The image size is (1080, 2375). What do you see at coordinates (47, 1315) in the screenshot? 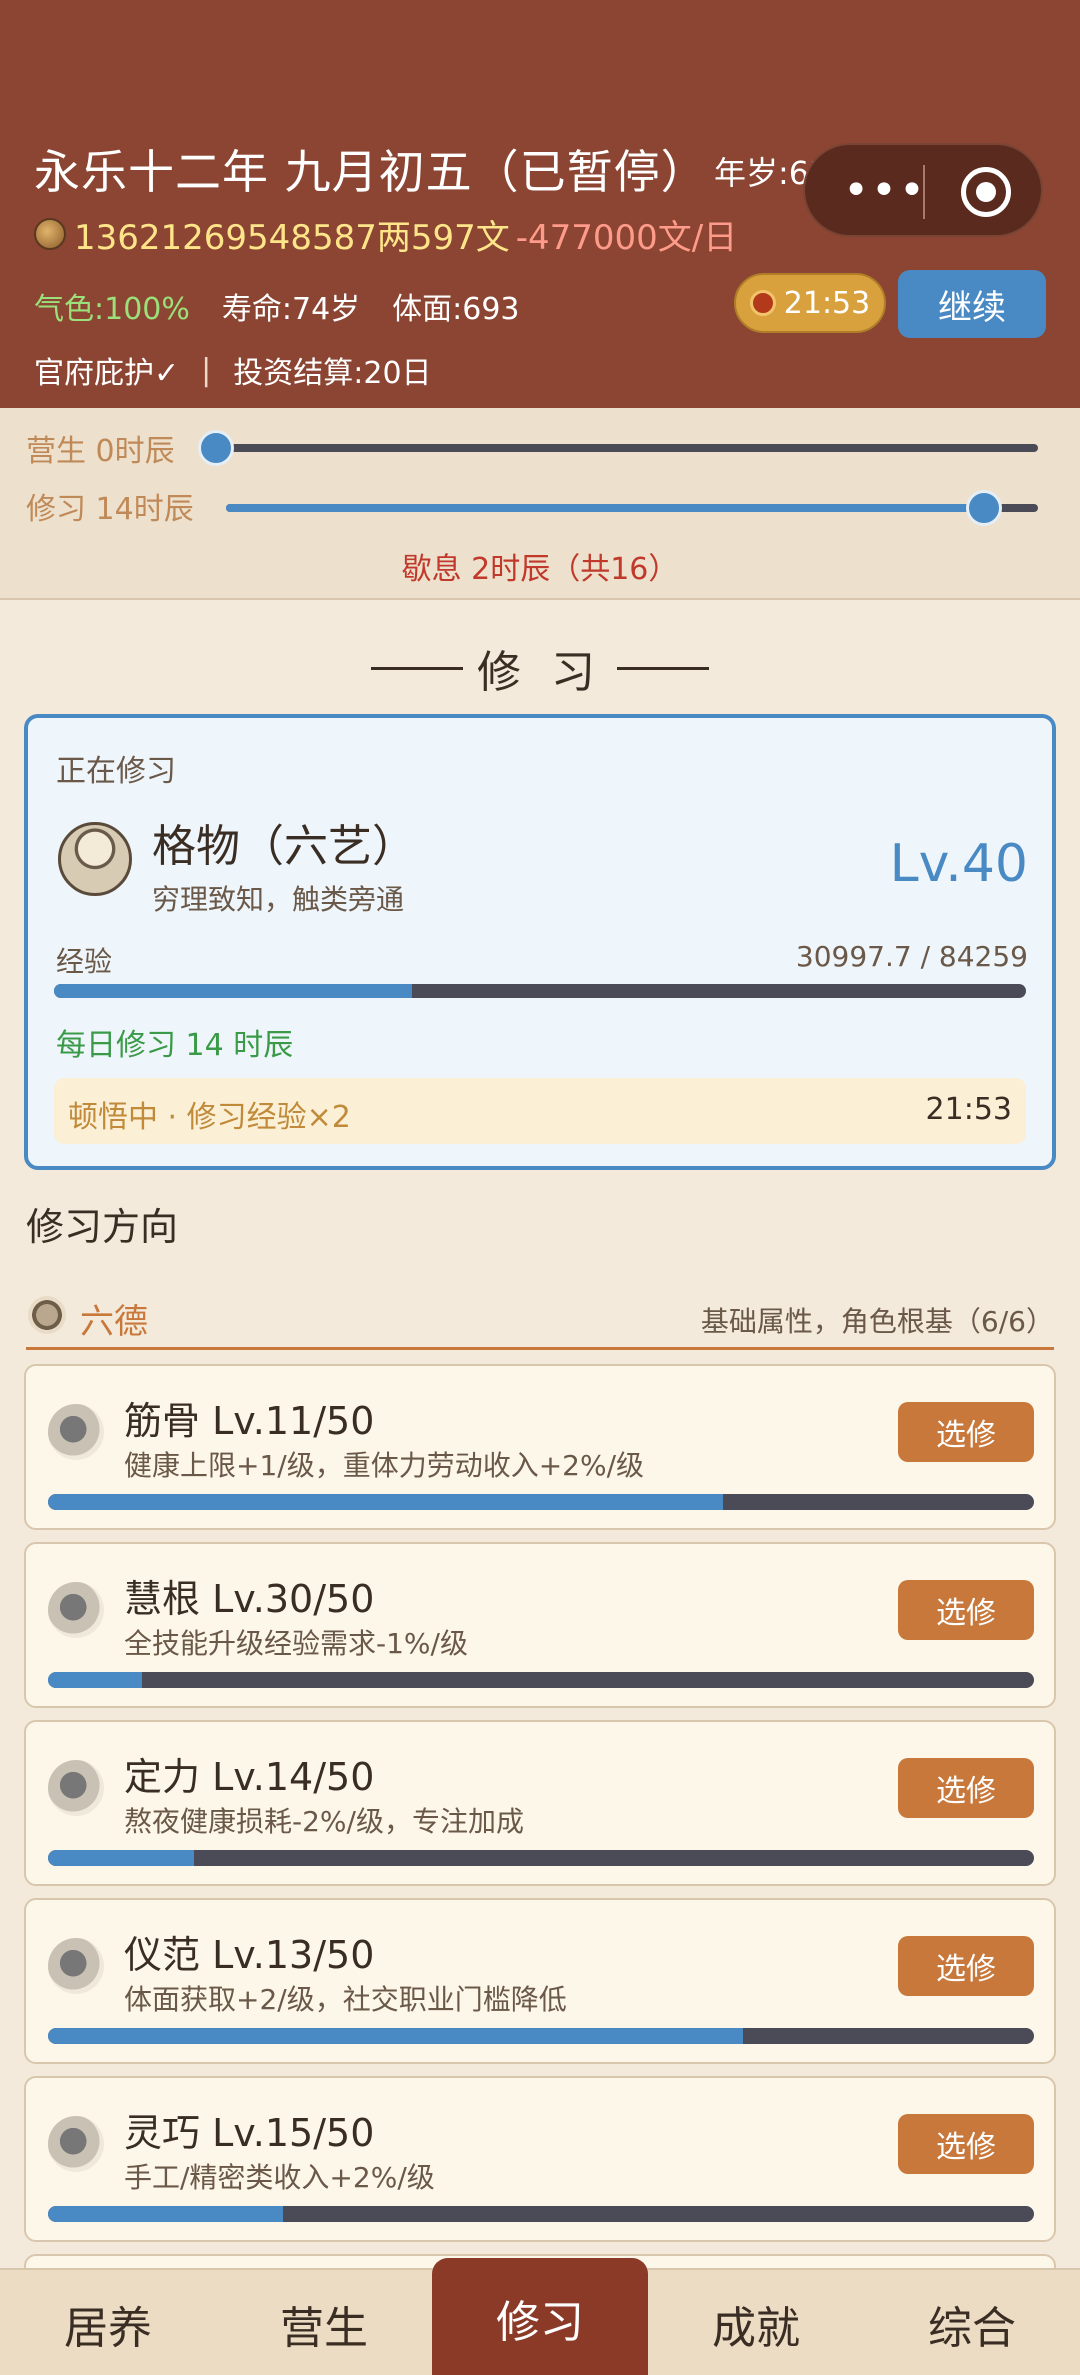
I see `virtue-icon` at bounding box center [47, 1315].